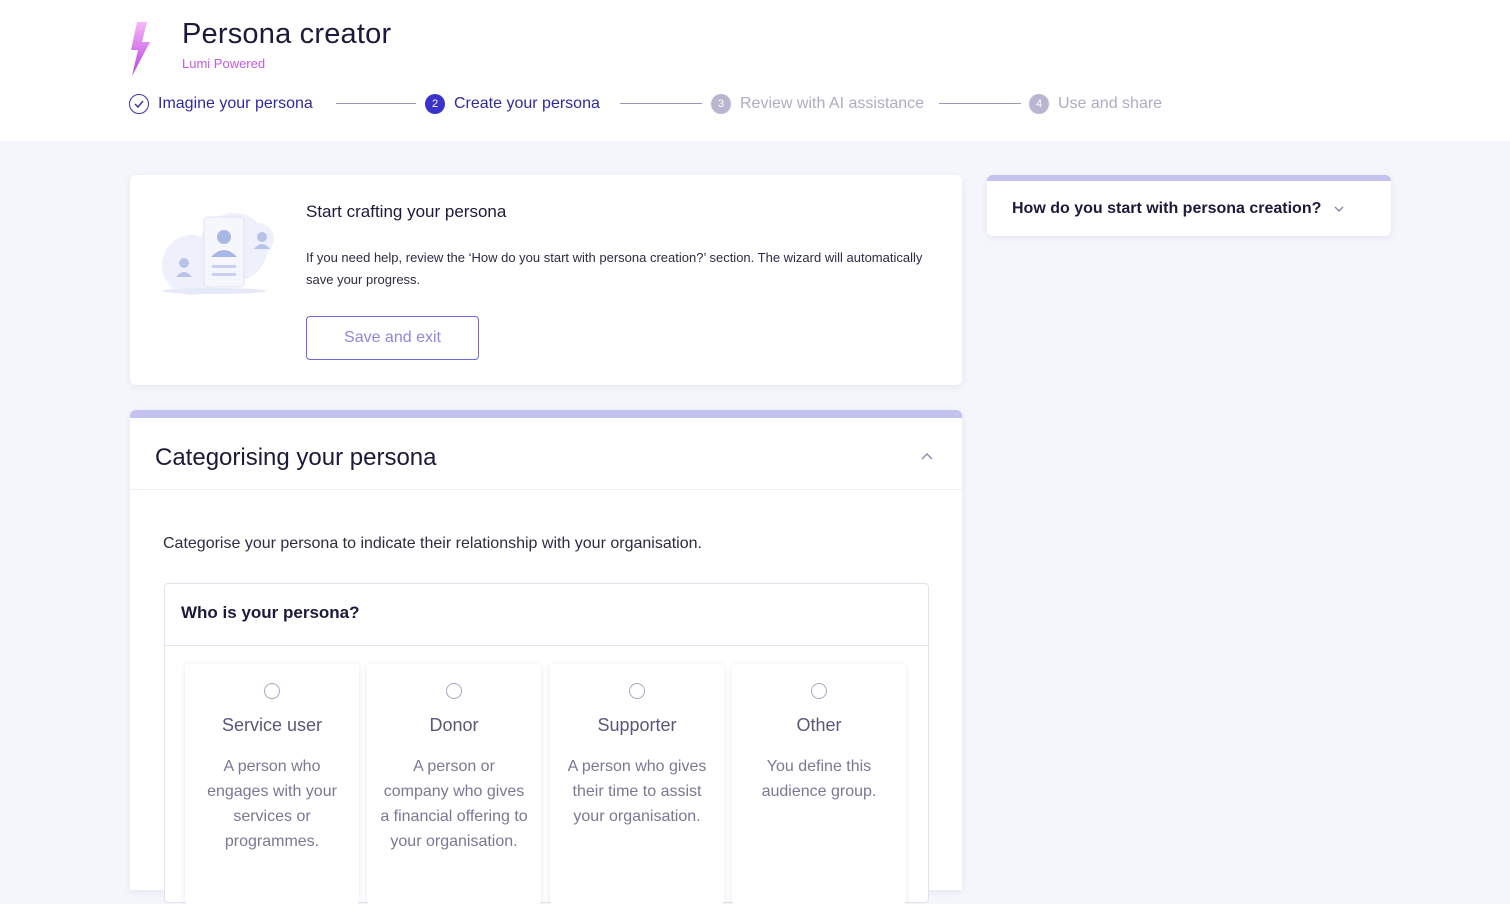  Describe the element at coordinates (139, 104) in the screenshot. I see `check-icon` at that location.